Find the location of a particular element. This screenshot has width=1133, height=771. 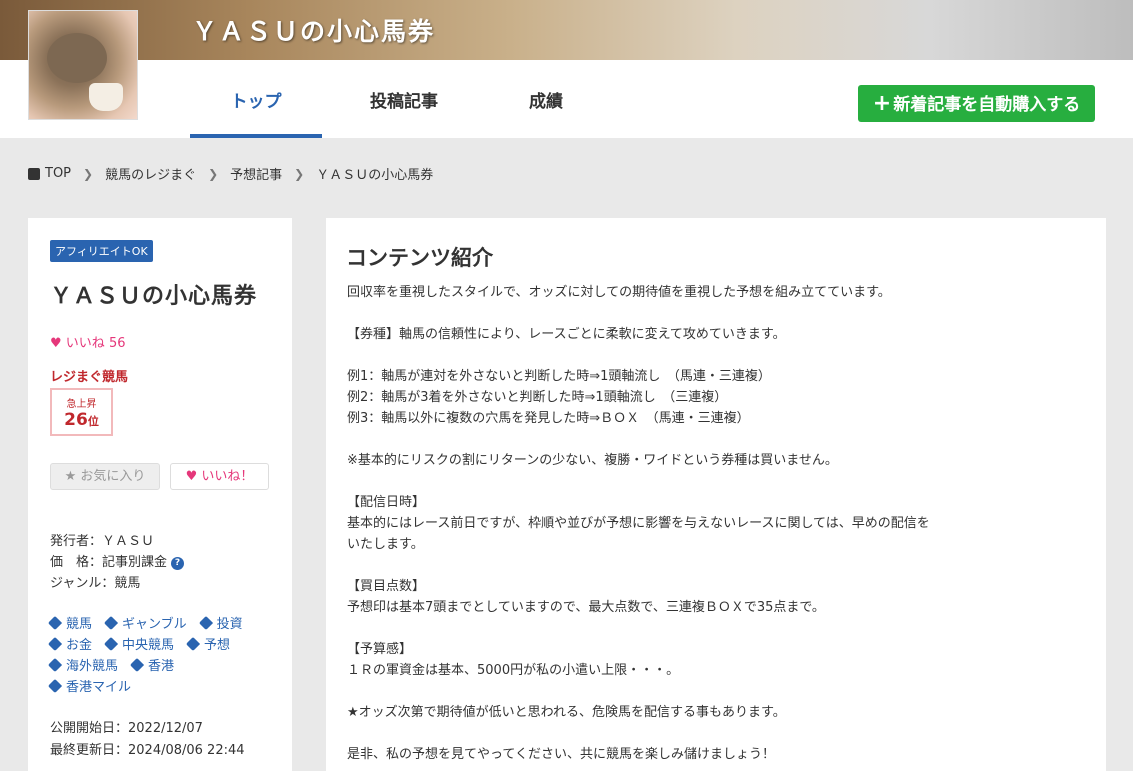

favorite-button: ★ お気に入り is located at coordinates (105, 476).